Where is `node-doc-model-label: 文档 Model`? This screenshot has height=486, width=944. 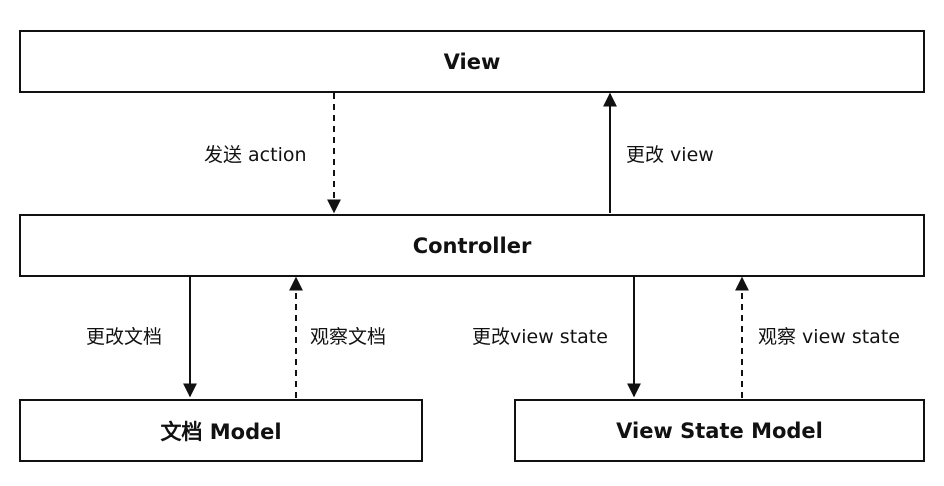
node-doc-model-label: 文档 Model is located at coordinates (221, 431).